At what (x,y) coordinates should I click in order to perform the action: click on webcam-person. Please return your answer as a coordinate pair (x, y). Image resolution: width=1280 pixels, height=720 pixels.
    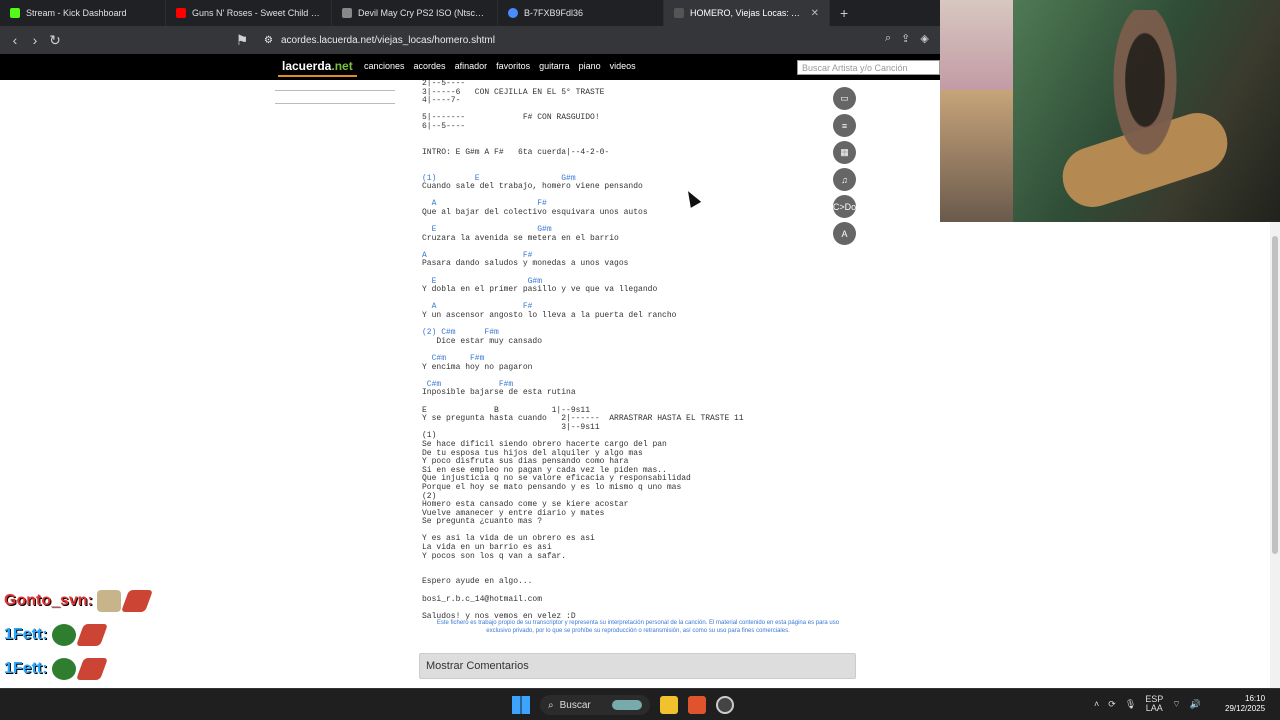
    Looking at the image, I should click on (1145, 110).